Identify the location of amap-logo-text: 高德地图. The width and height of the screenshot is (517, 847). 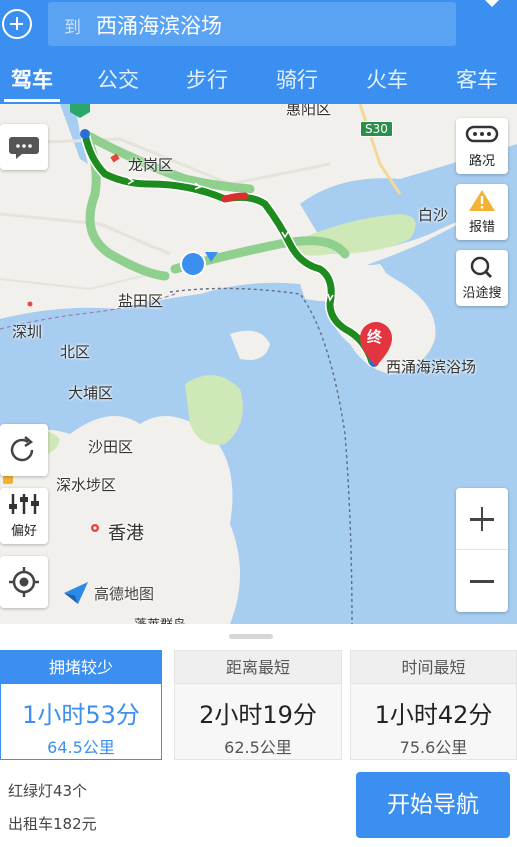
(124, 594).